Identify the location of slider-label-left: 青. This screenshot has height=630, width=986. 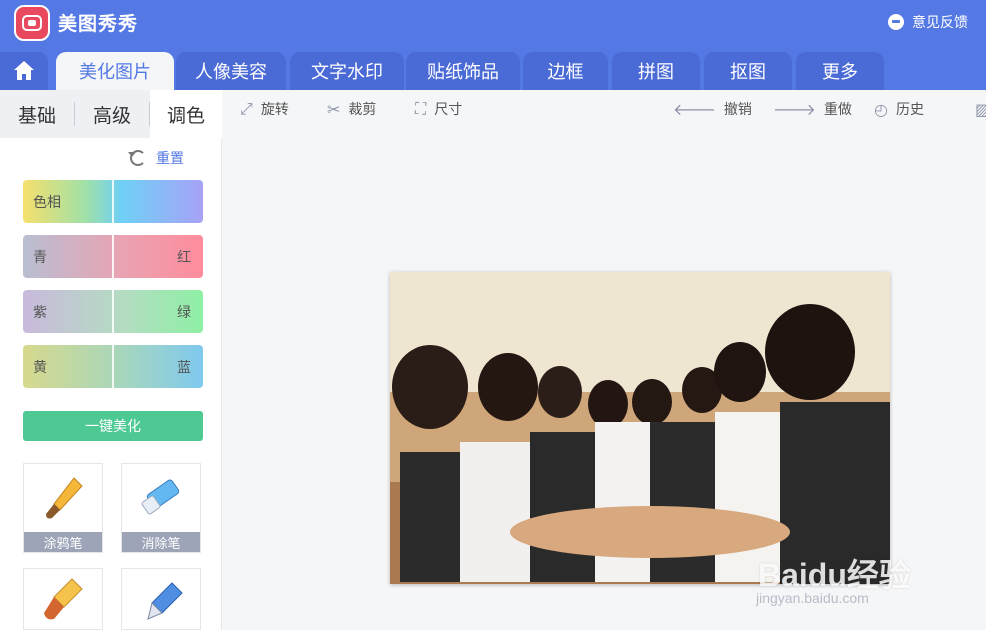
(40, 258).